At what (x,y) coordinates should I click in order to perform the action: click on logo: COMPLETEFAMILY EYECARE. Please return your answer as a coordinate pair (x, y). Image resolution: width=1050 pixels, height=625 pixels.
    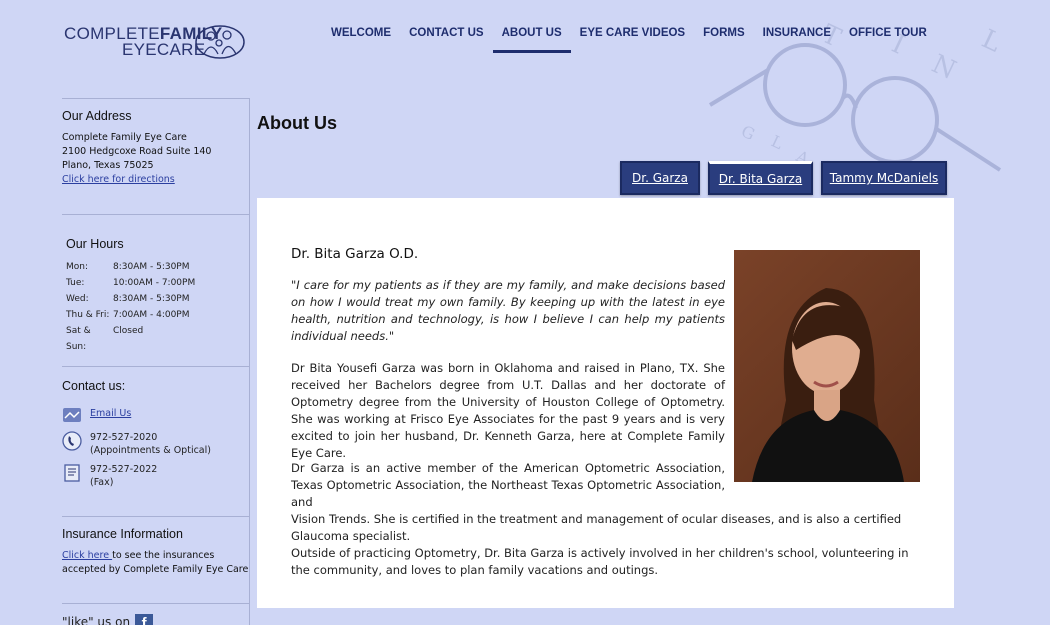
    Looking at the image, I should click on (159, 42).